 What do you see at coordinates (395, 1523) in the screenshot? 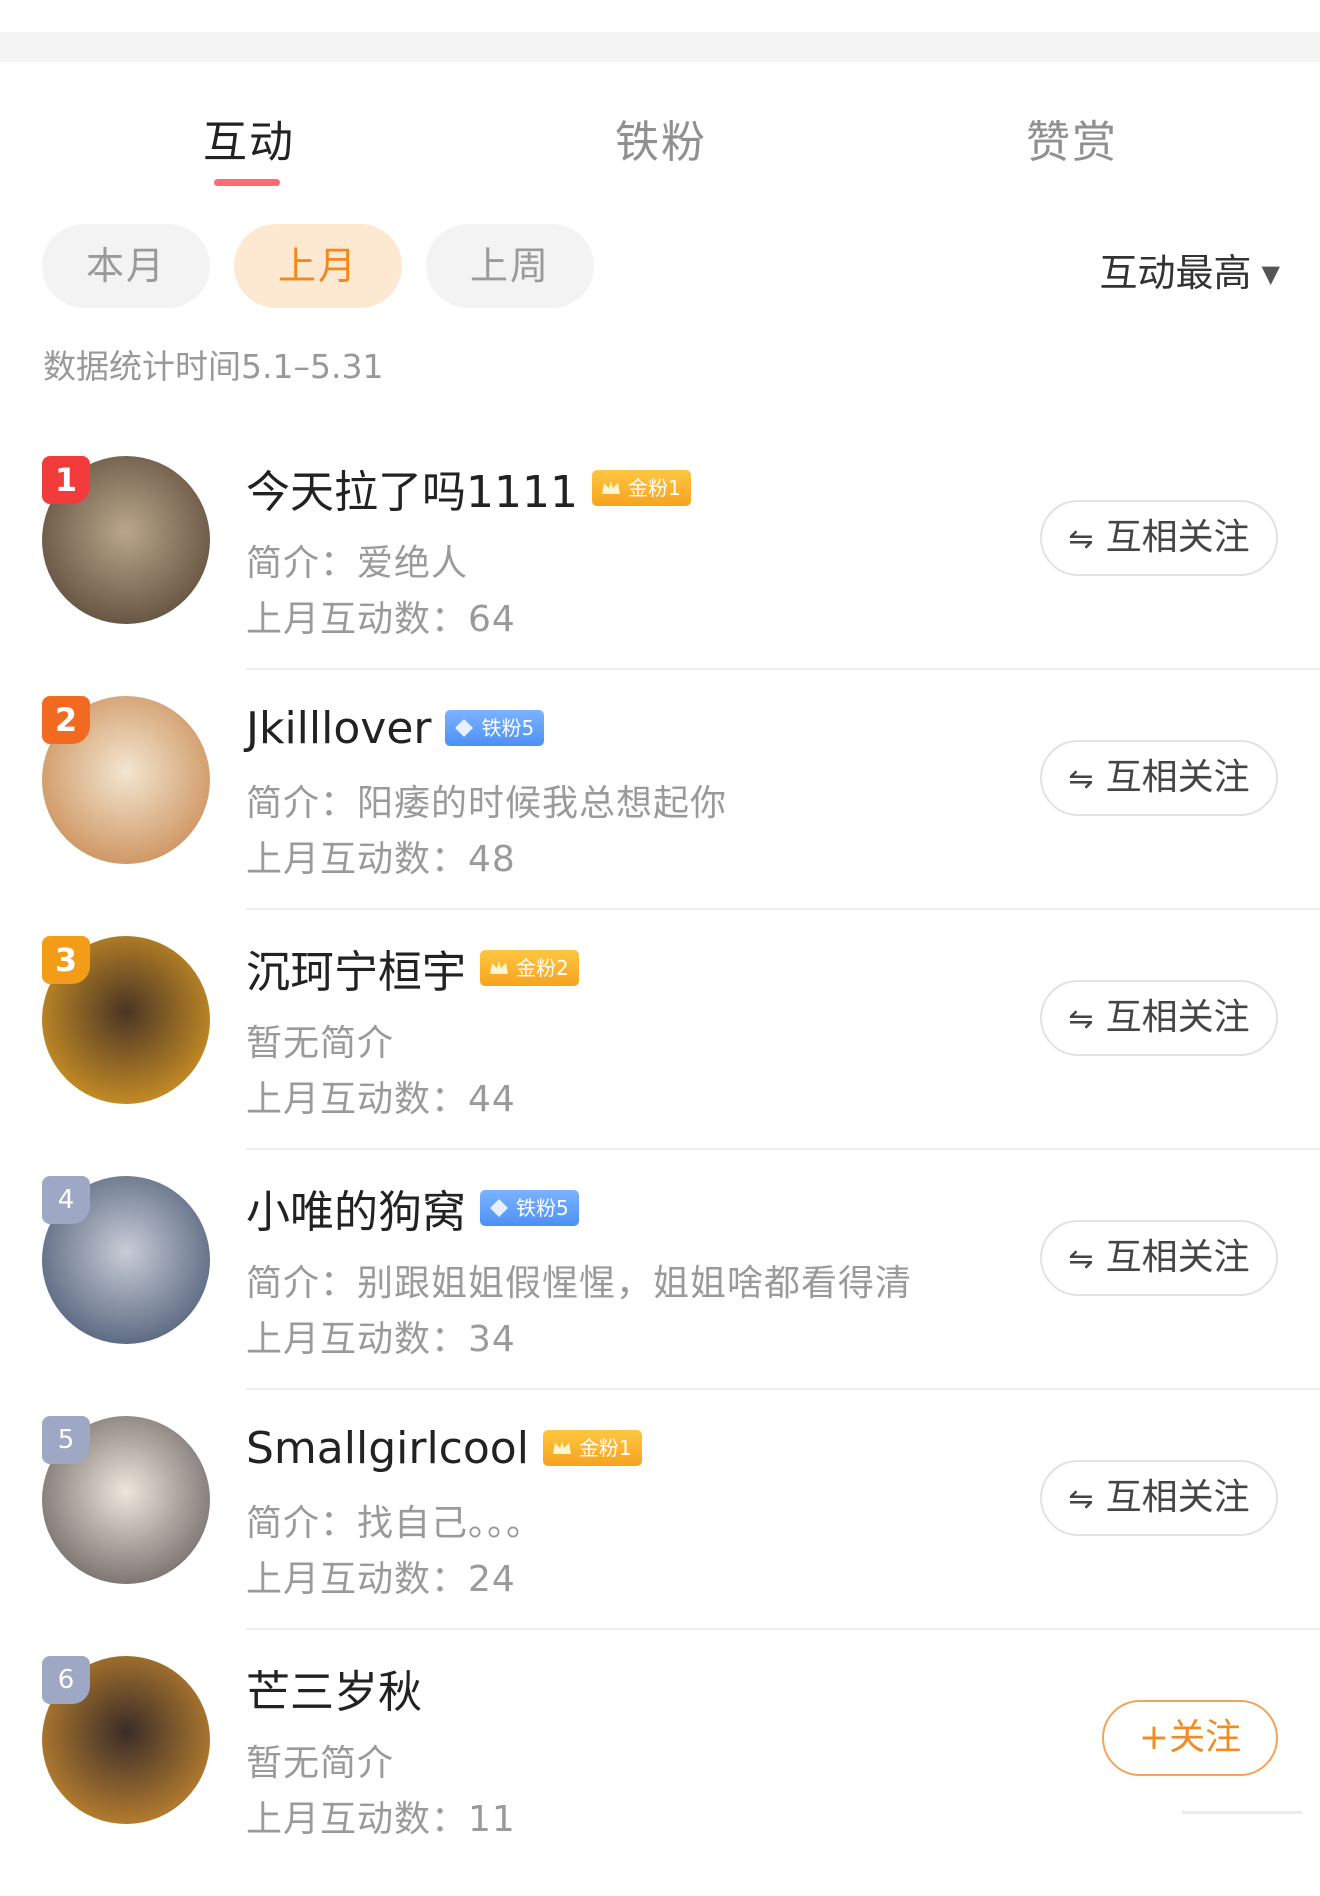
I see `user-bio: 简介：找自己。。。` at bounding box center [395, 1523].